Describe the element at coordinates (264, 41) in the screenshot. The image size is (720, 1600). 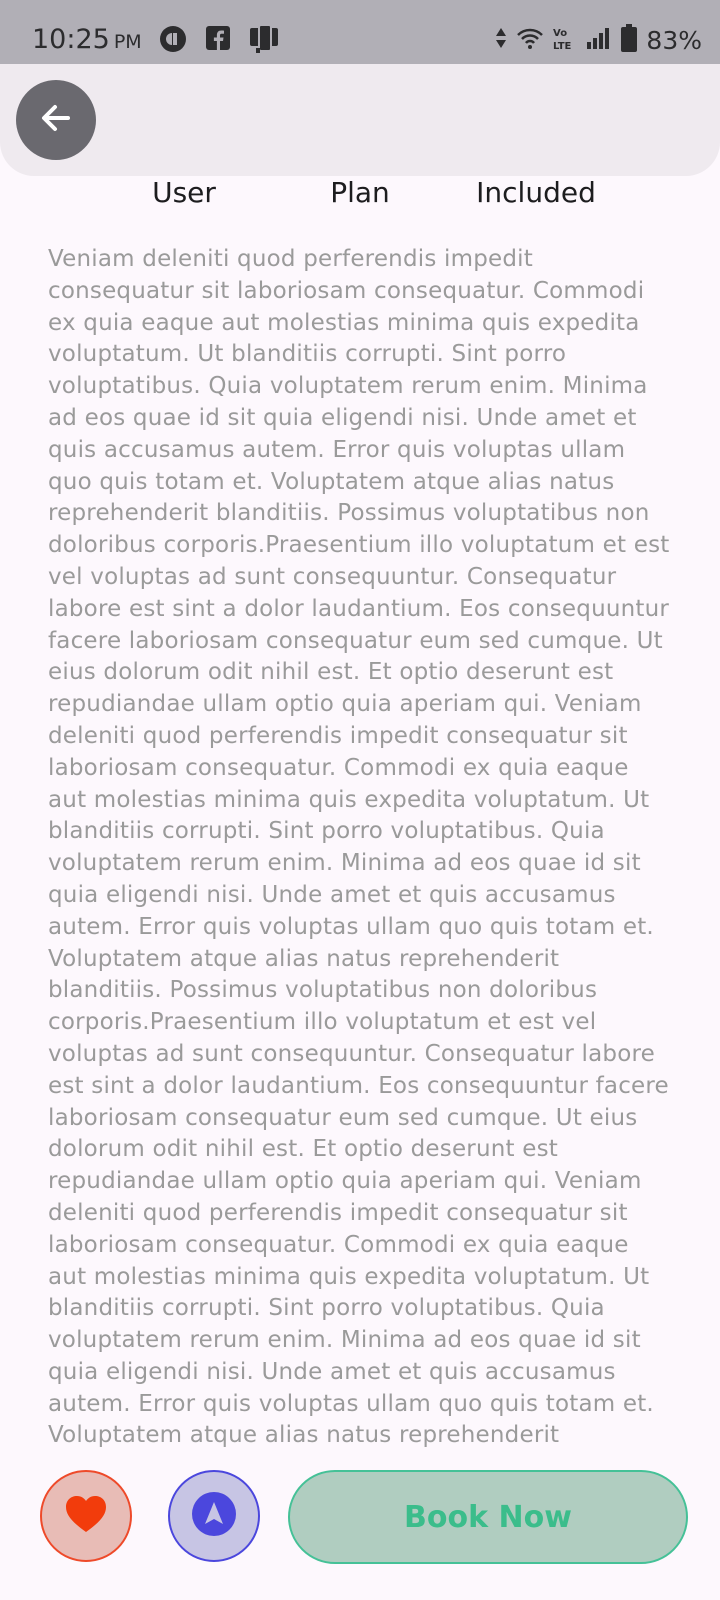
I see `app-icon` at that location.